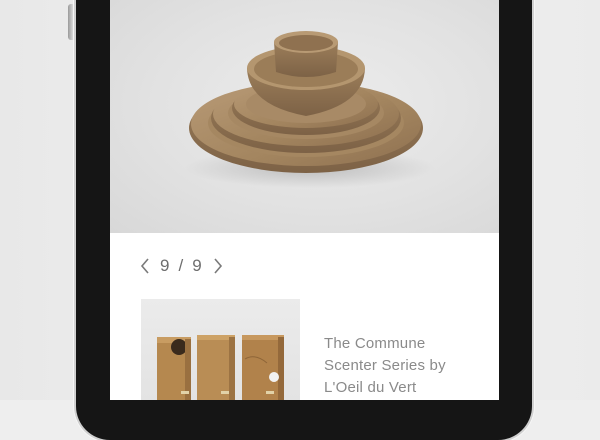  What do you see at coordinates (310, 109) in the screenshot?
I see `ceramic-dinnerware-image` at bounding box center [310, 109].